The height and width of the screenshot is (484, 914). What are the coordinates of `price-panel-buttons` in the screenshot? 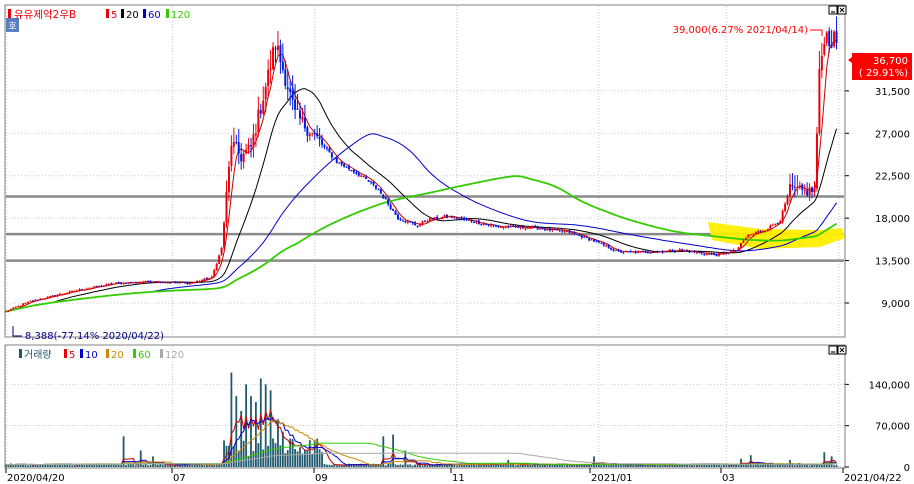 It's located at (837, 10).